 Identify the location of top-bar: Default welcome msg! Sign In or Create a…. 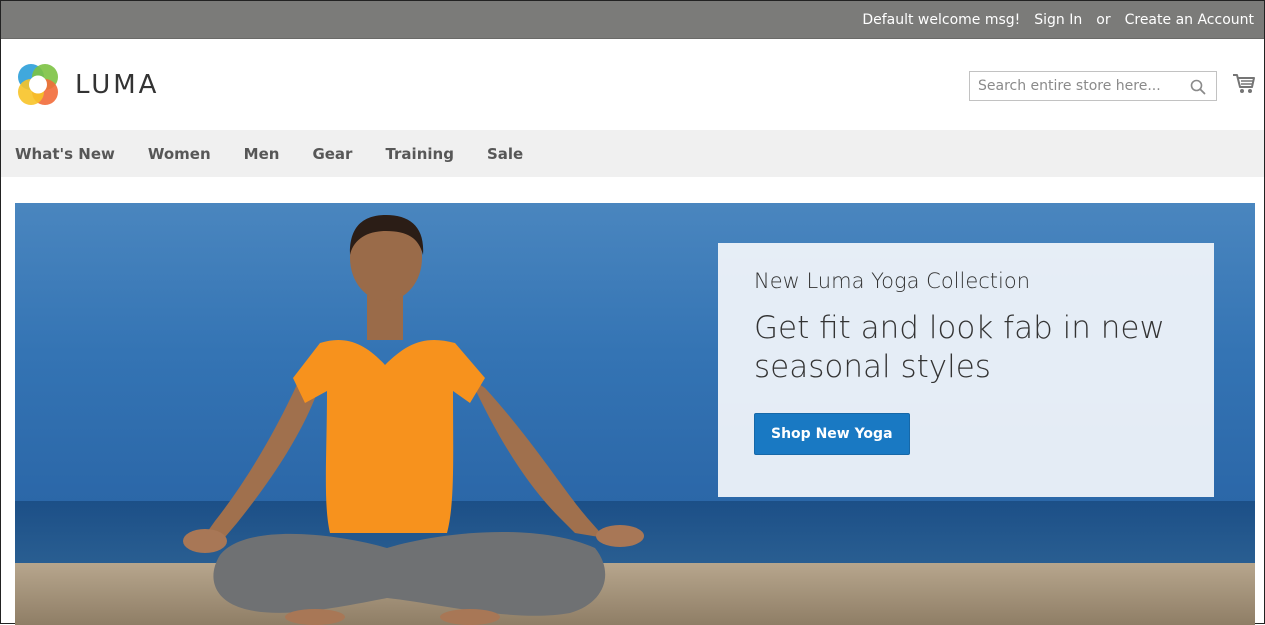
(632, 20).